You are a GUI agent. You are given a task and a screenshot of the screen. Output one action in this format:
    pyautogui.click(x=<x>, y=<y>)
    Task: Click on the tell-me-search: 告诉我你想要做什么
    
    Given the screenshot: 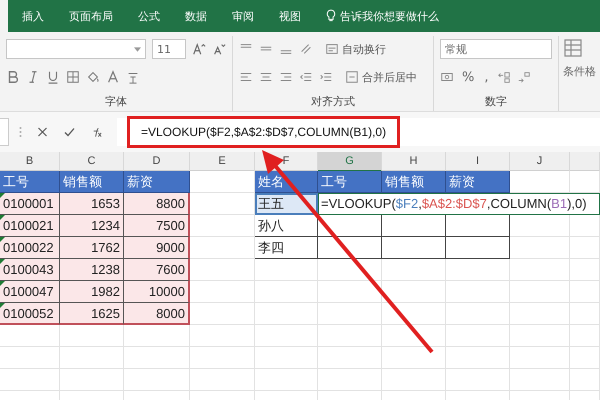 What is the action you would take?
    pyautogui.click(x=389, y=16)
    